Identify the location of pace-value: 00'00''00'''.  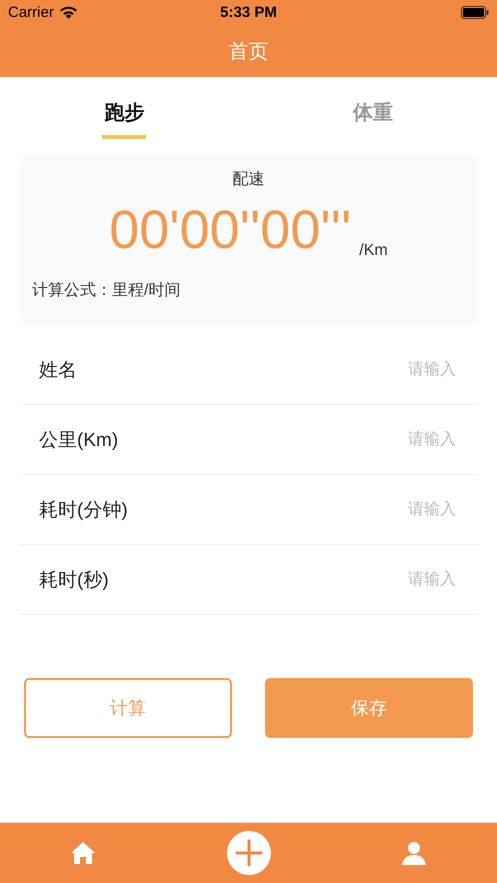
(230, 230).